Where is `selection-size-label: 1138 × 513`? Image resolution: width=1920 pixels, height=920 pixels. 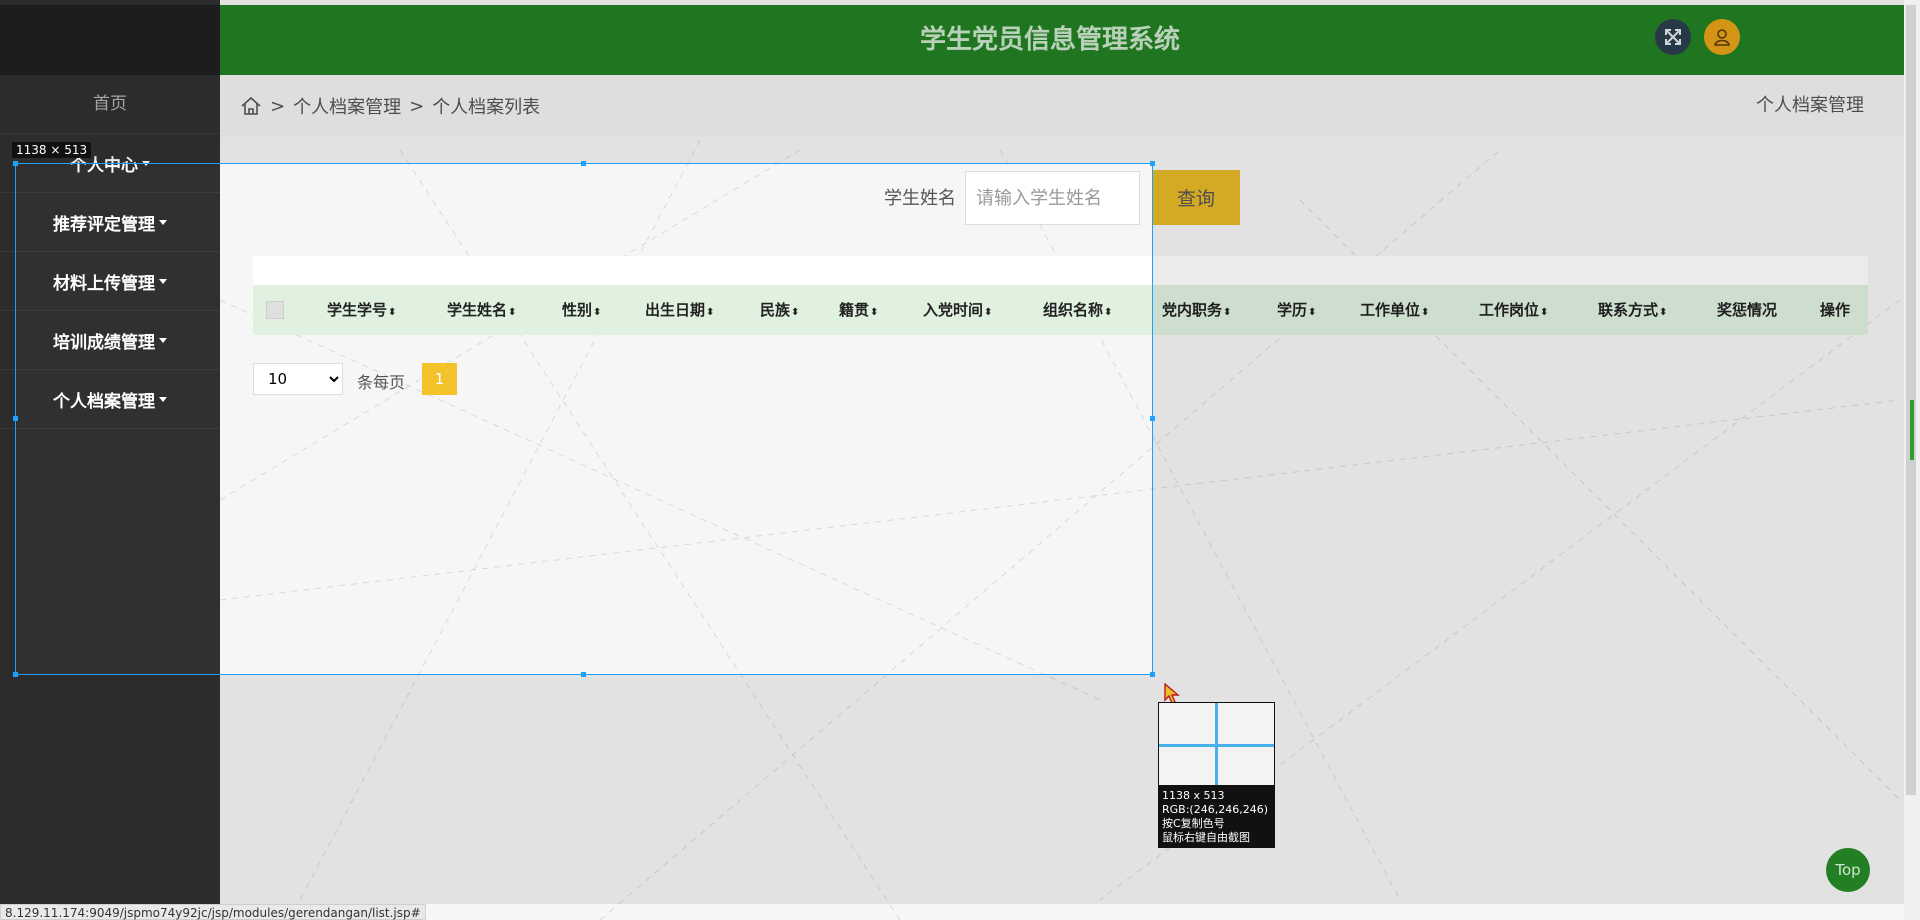 selection-size-label: 1138 × 513 is located at coordinates (52, 150).